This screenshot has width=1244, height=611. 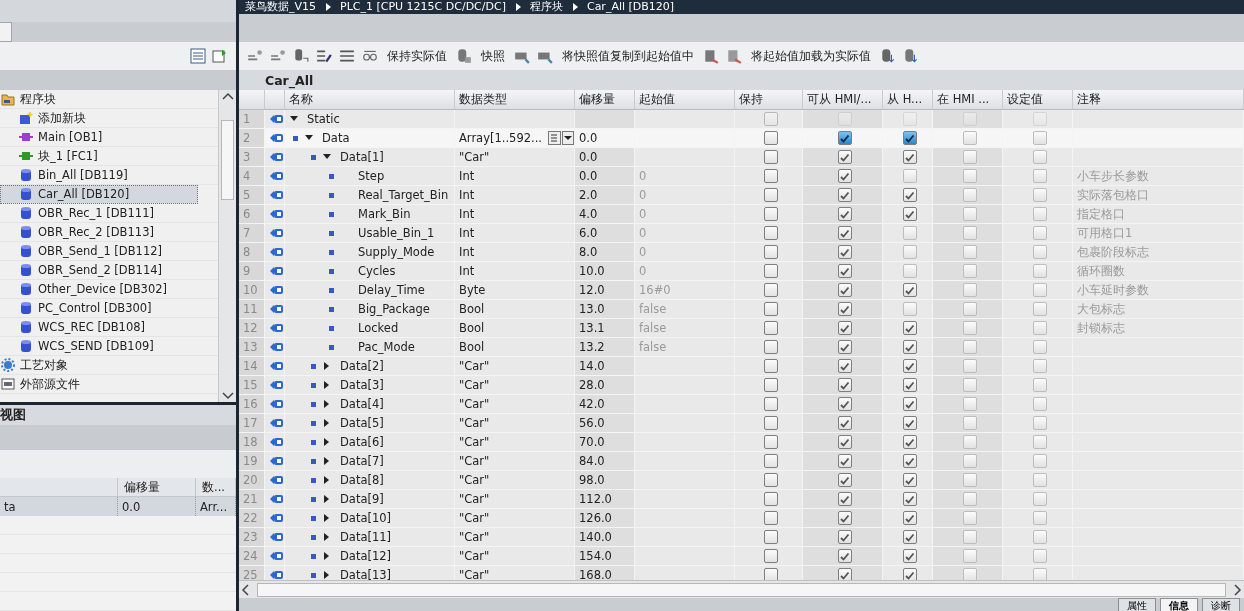 What do you see at coordinates (370, 56) in the screenshot?
I see `glasses-icon` at bounding box center [370, 56].